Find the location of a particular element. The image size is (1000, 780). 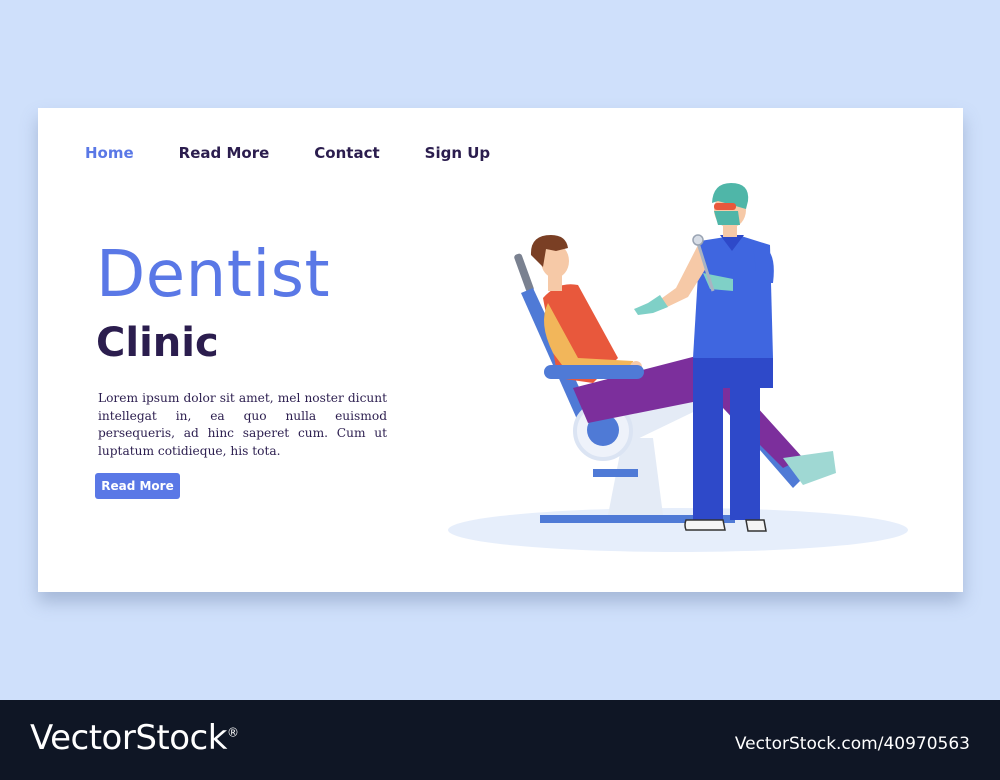

dentist-pants-top is located at coordinates (733, 373).